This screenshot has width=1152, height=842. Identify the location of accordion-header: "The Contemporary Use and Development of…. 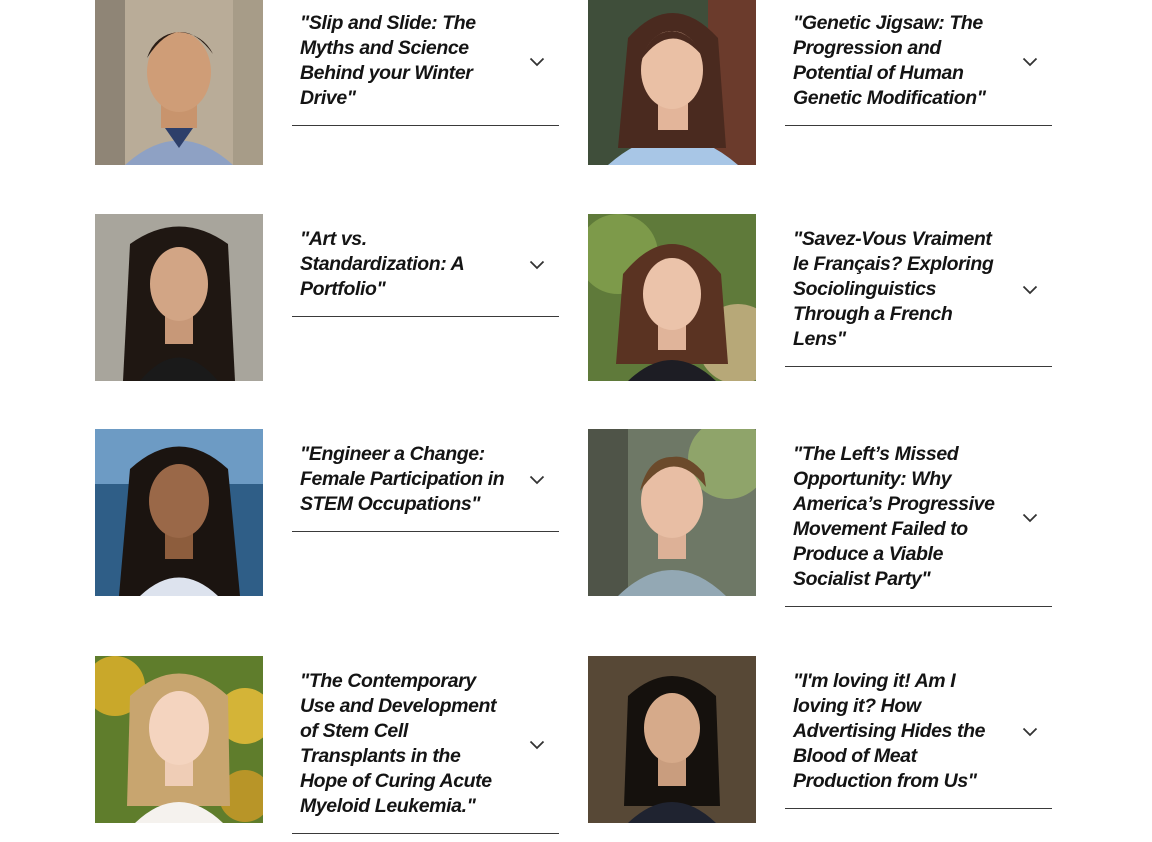
(425, 745).